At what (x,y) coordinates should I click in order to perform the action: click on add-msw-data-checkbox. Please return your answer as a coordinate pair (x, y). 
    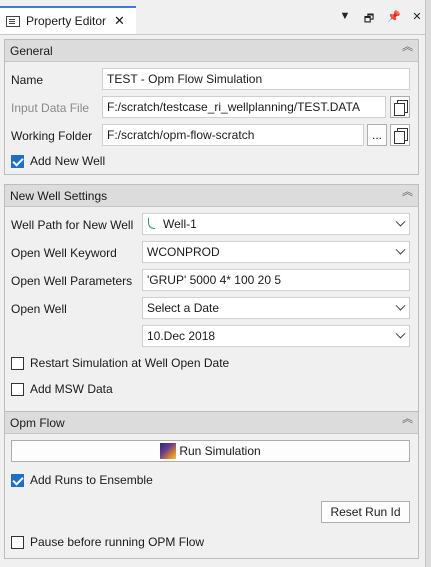
    Looking at the image, I should click on (17, 389).